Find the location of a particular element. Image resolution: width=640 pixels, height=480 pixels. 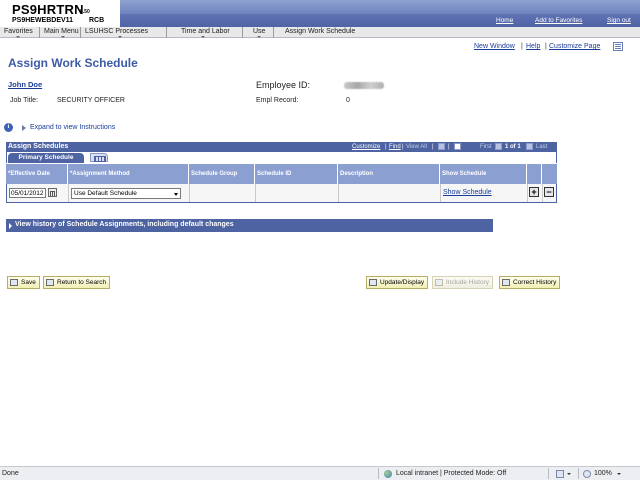

menu-use: Use is located at coordinates (259, 31).